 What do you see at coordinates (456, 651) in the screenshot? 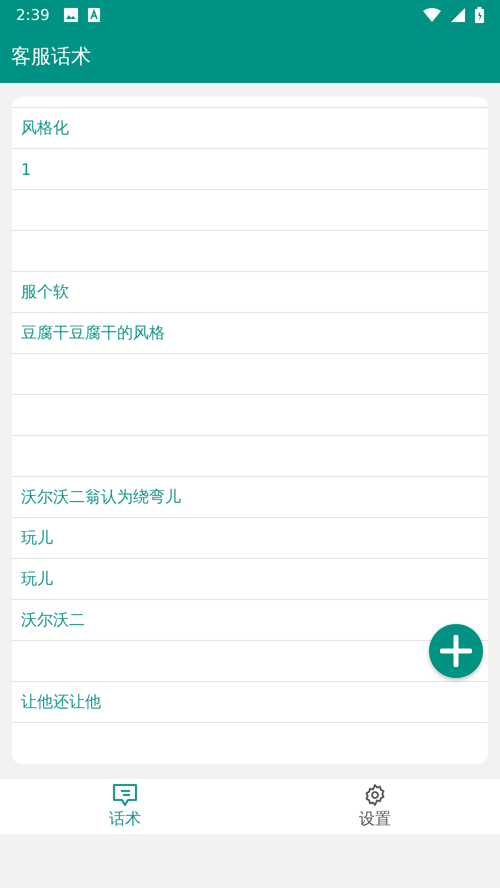
I see `plus-icon` at bounding box center [456, 651].